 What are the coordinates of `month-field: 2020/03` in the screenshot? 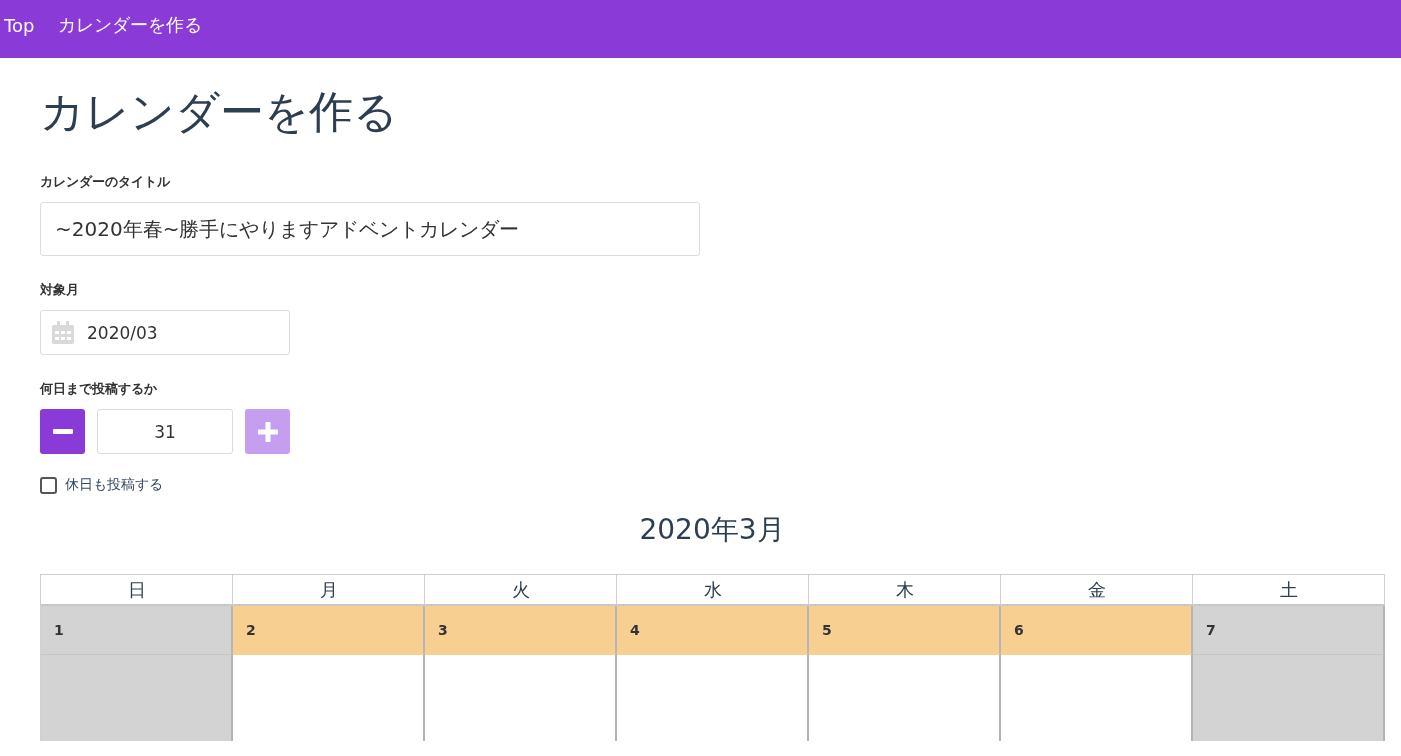 It's located at (165, 332).